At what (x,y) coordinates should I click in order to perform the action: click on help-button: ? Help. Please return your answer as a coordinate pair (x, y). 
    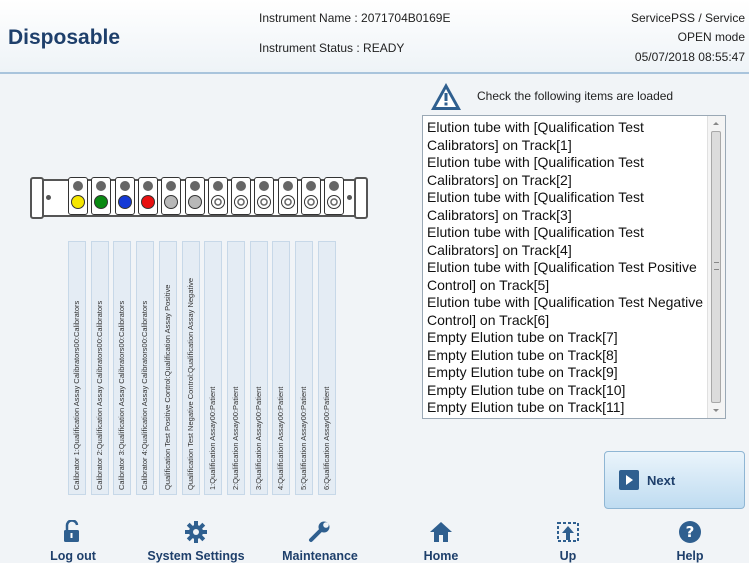
    Looking at the image, I should click on (690, 540).